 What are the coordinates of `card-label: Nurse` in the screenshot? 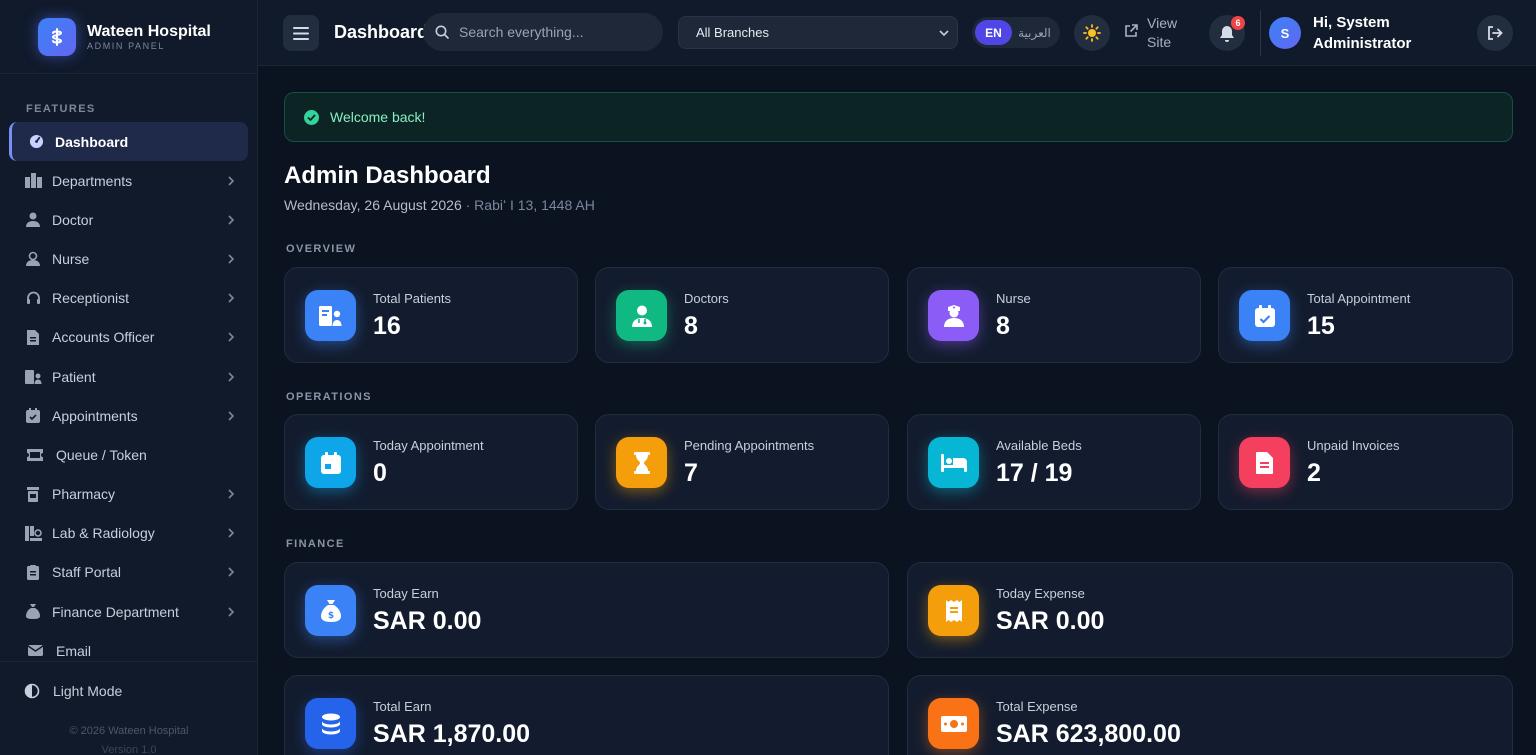 It's located at (1013, 298).